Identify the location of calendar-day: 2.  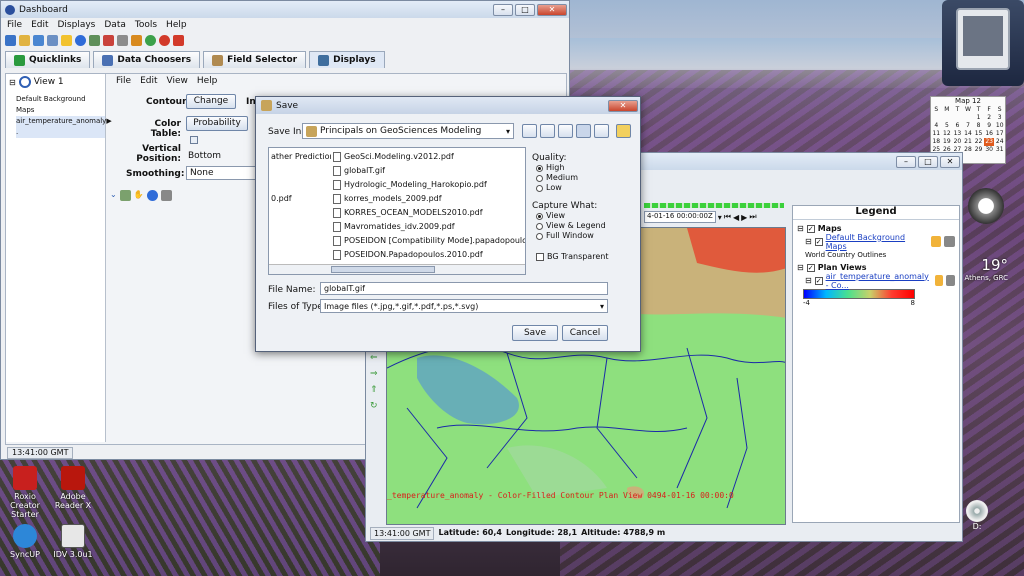
(989, 118).